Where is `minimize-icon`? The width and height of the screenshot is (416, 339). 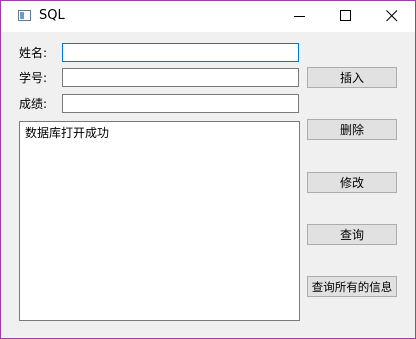 minimize-icon is located at coordinates (299, 16).